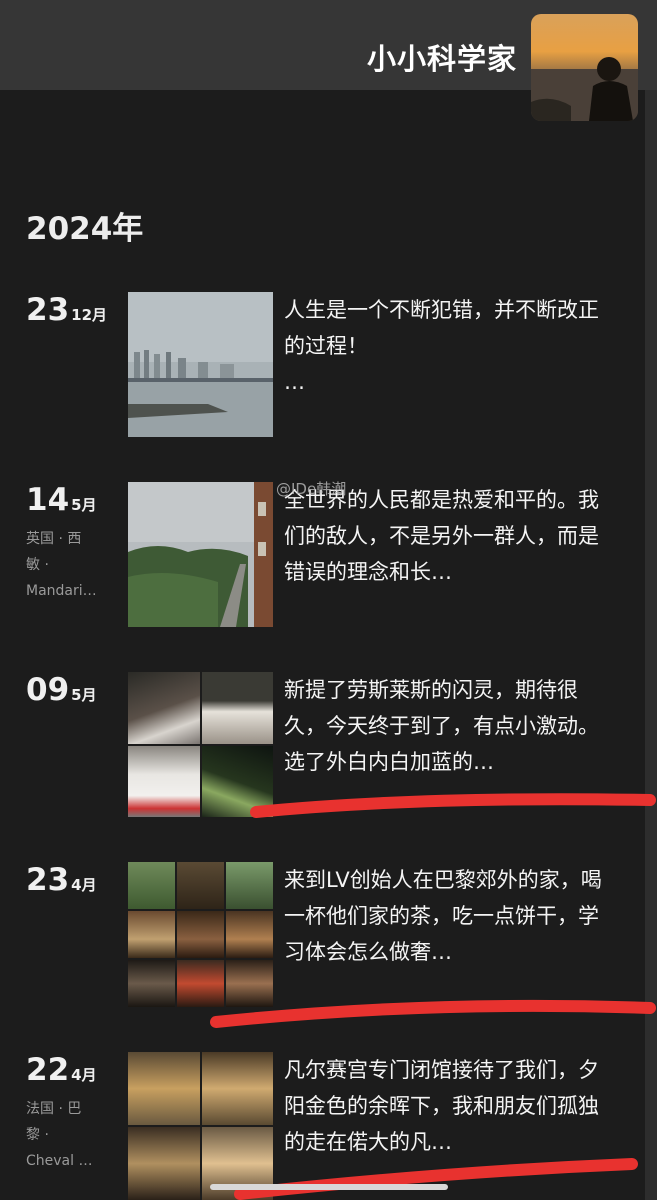 This screenshot has height=1200, width=657. Describe the element at coordinates (329, 1187) in the screenshot. I see `home-indicator` at that location.